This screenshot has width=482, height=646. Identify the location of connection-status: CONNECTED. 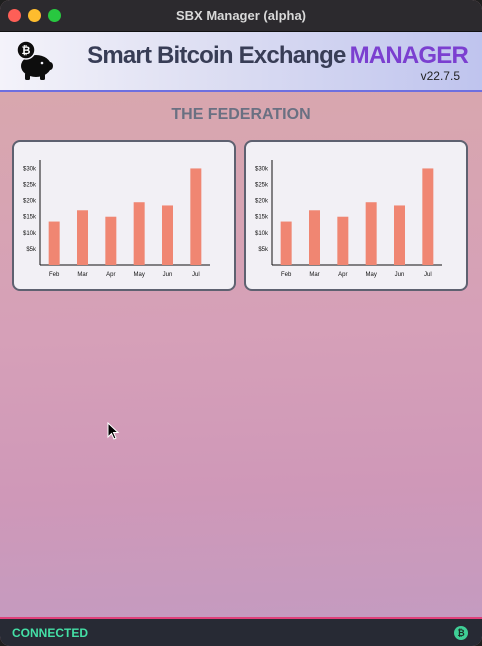
(50, 633).